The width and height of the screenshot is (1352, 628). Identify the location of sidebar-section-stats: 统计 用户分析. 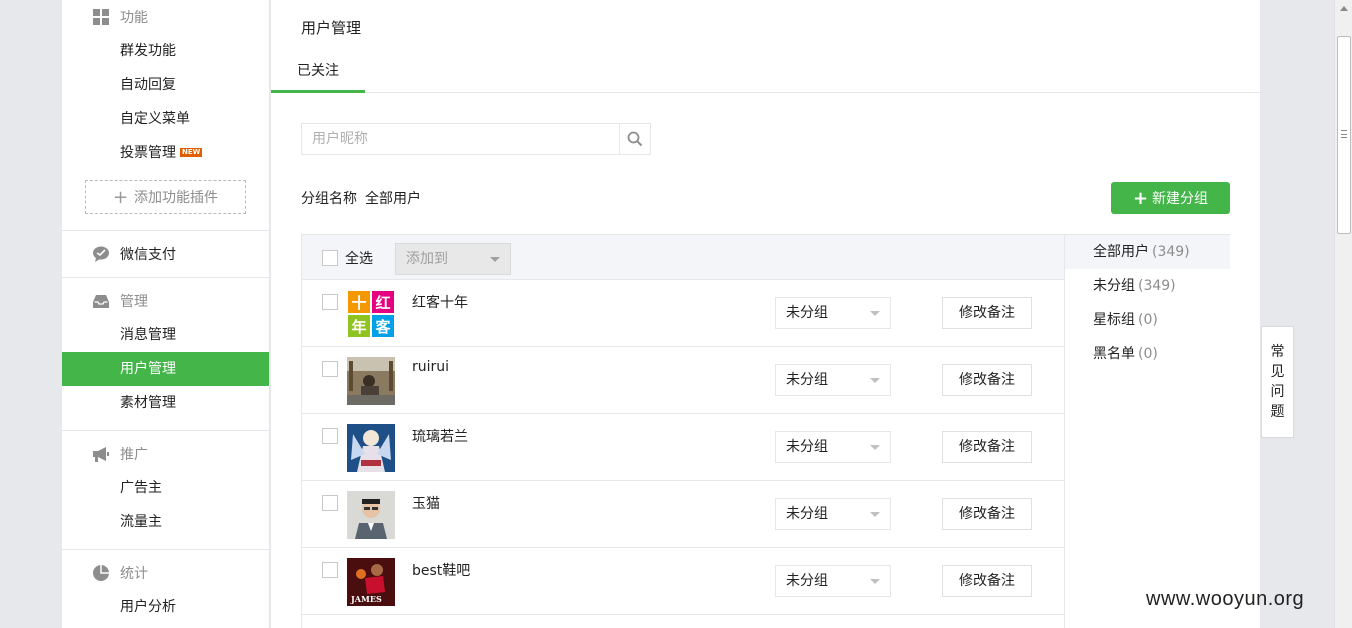
(165, 589).